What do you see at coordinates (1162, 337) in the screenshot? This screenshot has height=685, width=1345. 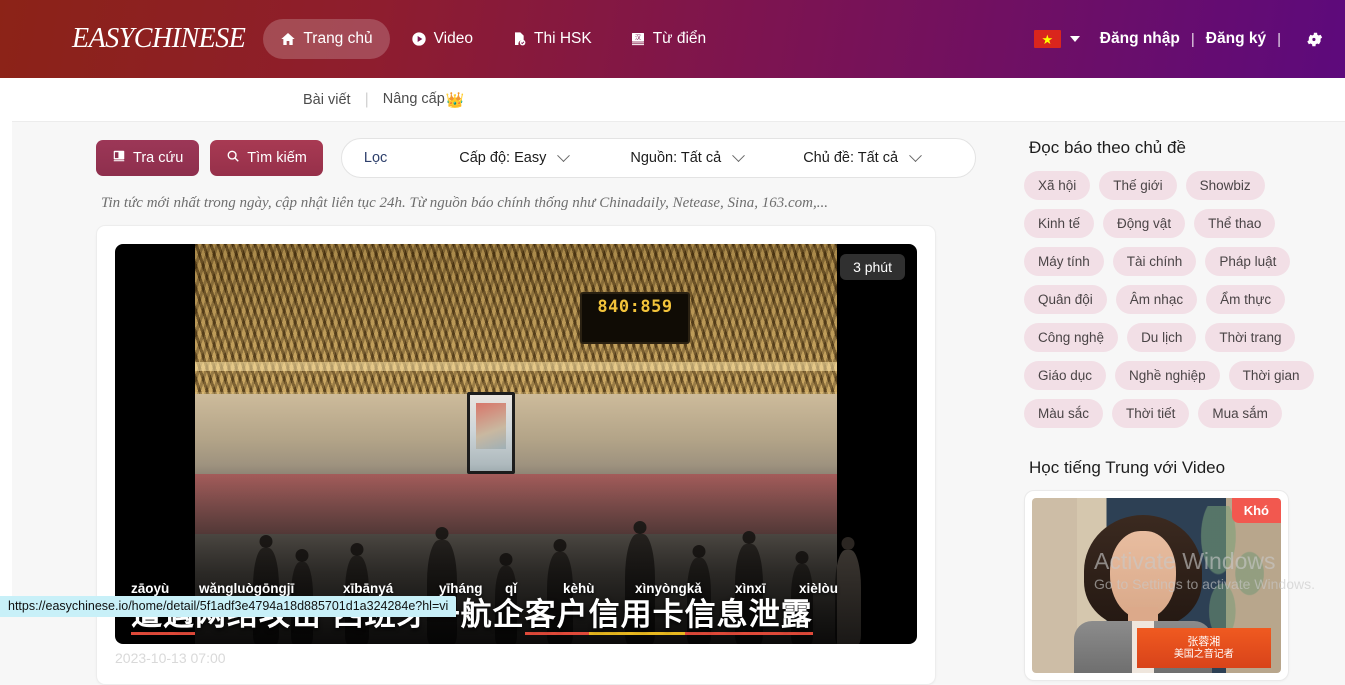 I see `topic-tag: Du lịch` at bounding box center [1162, 337].